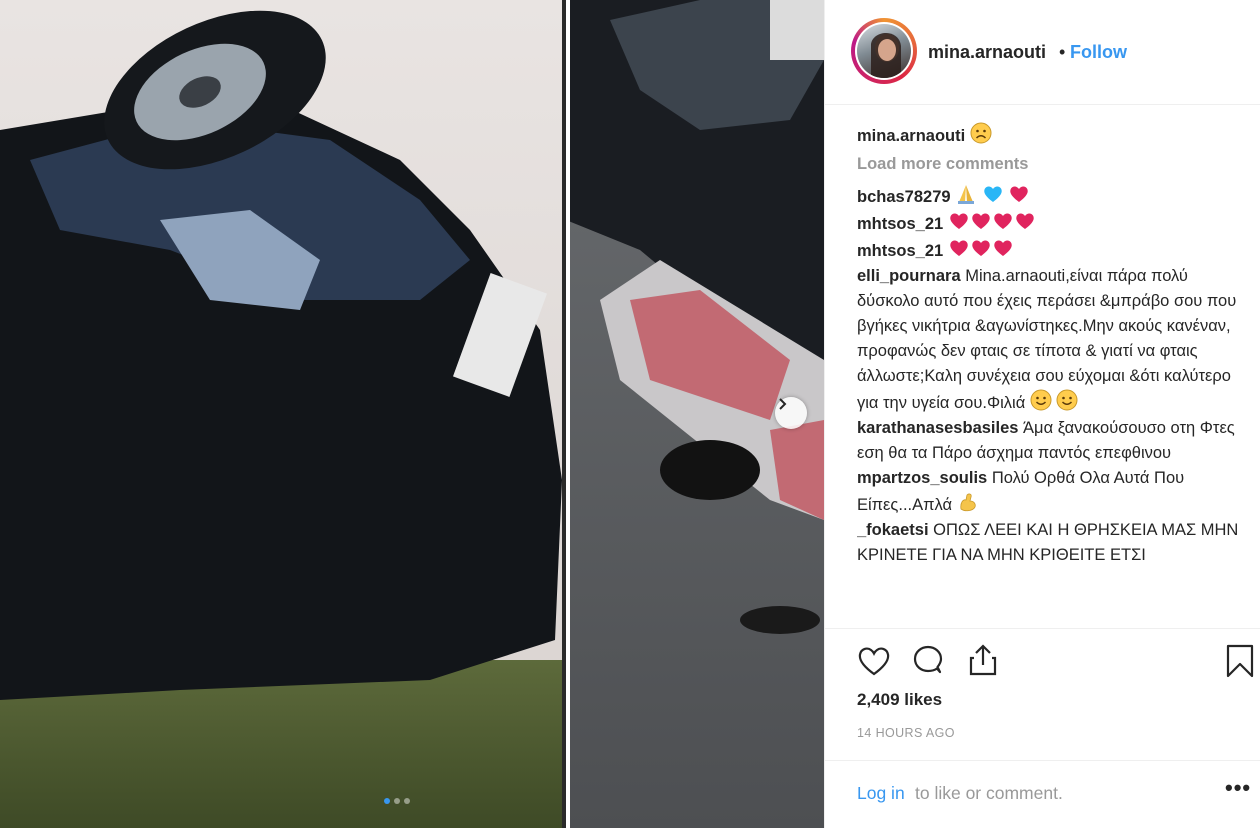 The height and width of the screenshot is (829, 1260). Describe the element at coordinates (928, 659) in the screenshot. I see `comment-bubble-icon` at that location.